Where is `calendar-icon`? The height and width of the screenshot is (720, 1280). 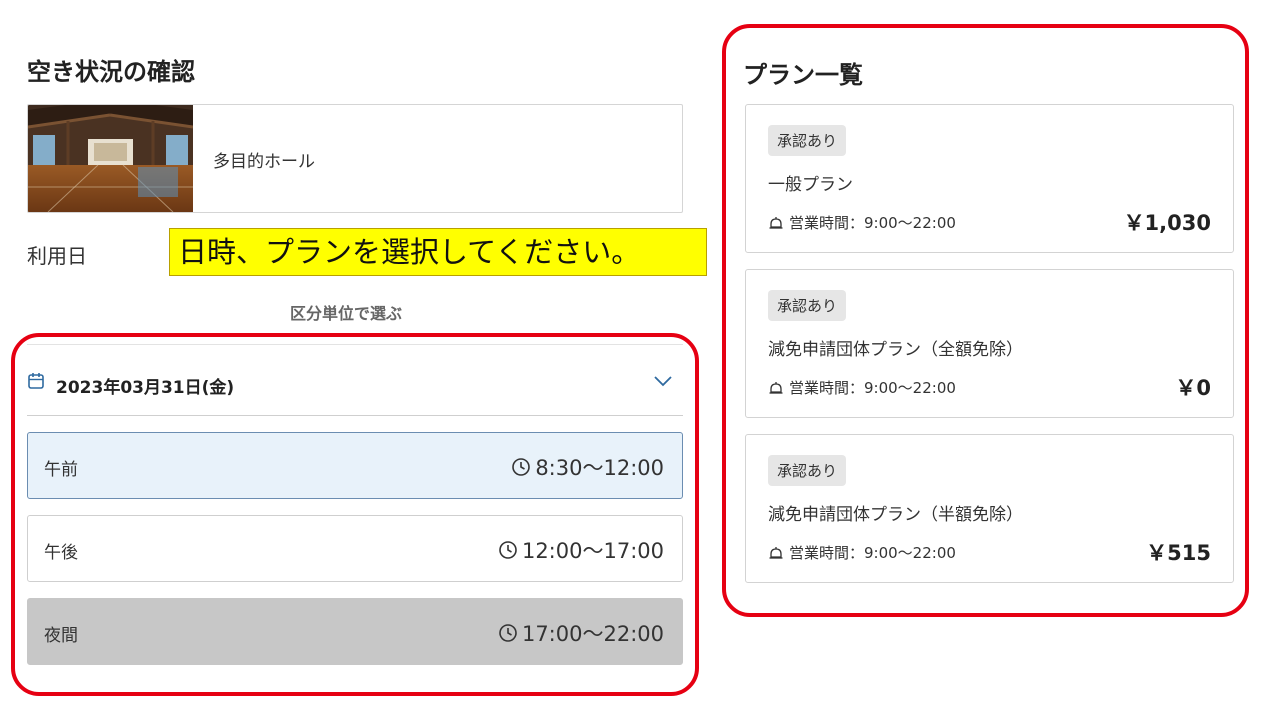
calendar-icon is located at coordinates (36, 381).